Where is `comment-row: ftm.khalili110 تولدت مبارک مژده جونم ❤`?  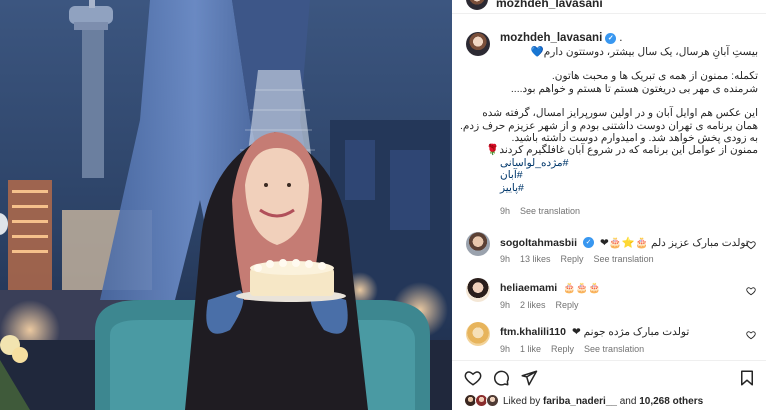
comment-row: ftm.khalili110 تولدت مبارک مژده جونم ❤ is located at coordinates (594, 332).